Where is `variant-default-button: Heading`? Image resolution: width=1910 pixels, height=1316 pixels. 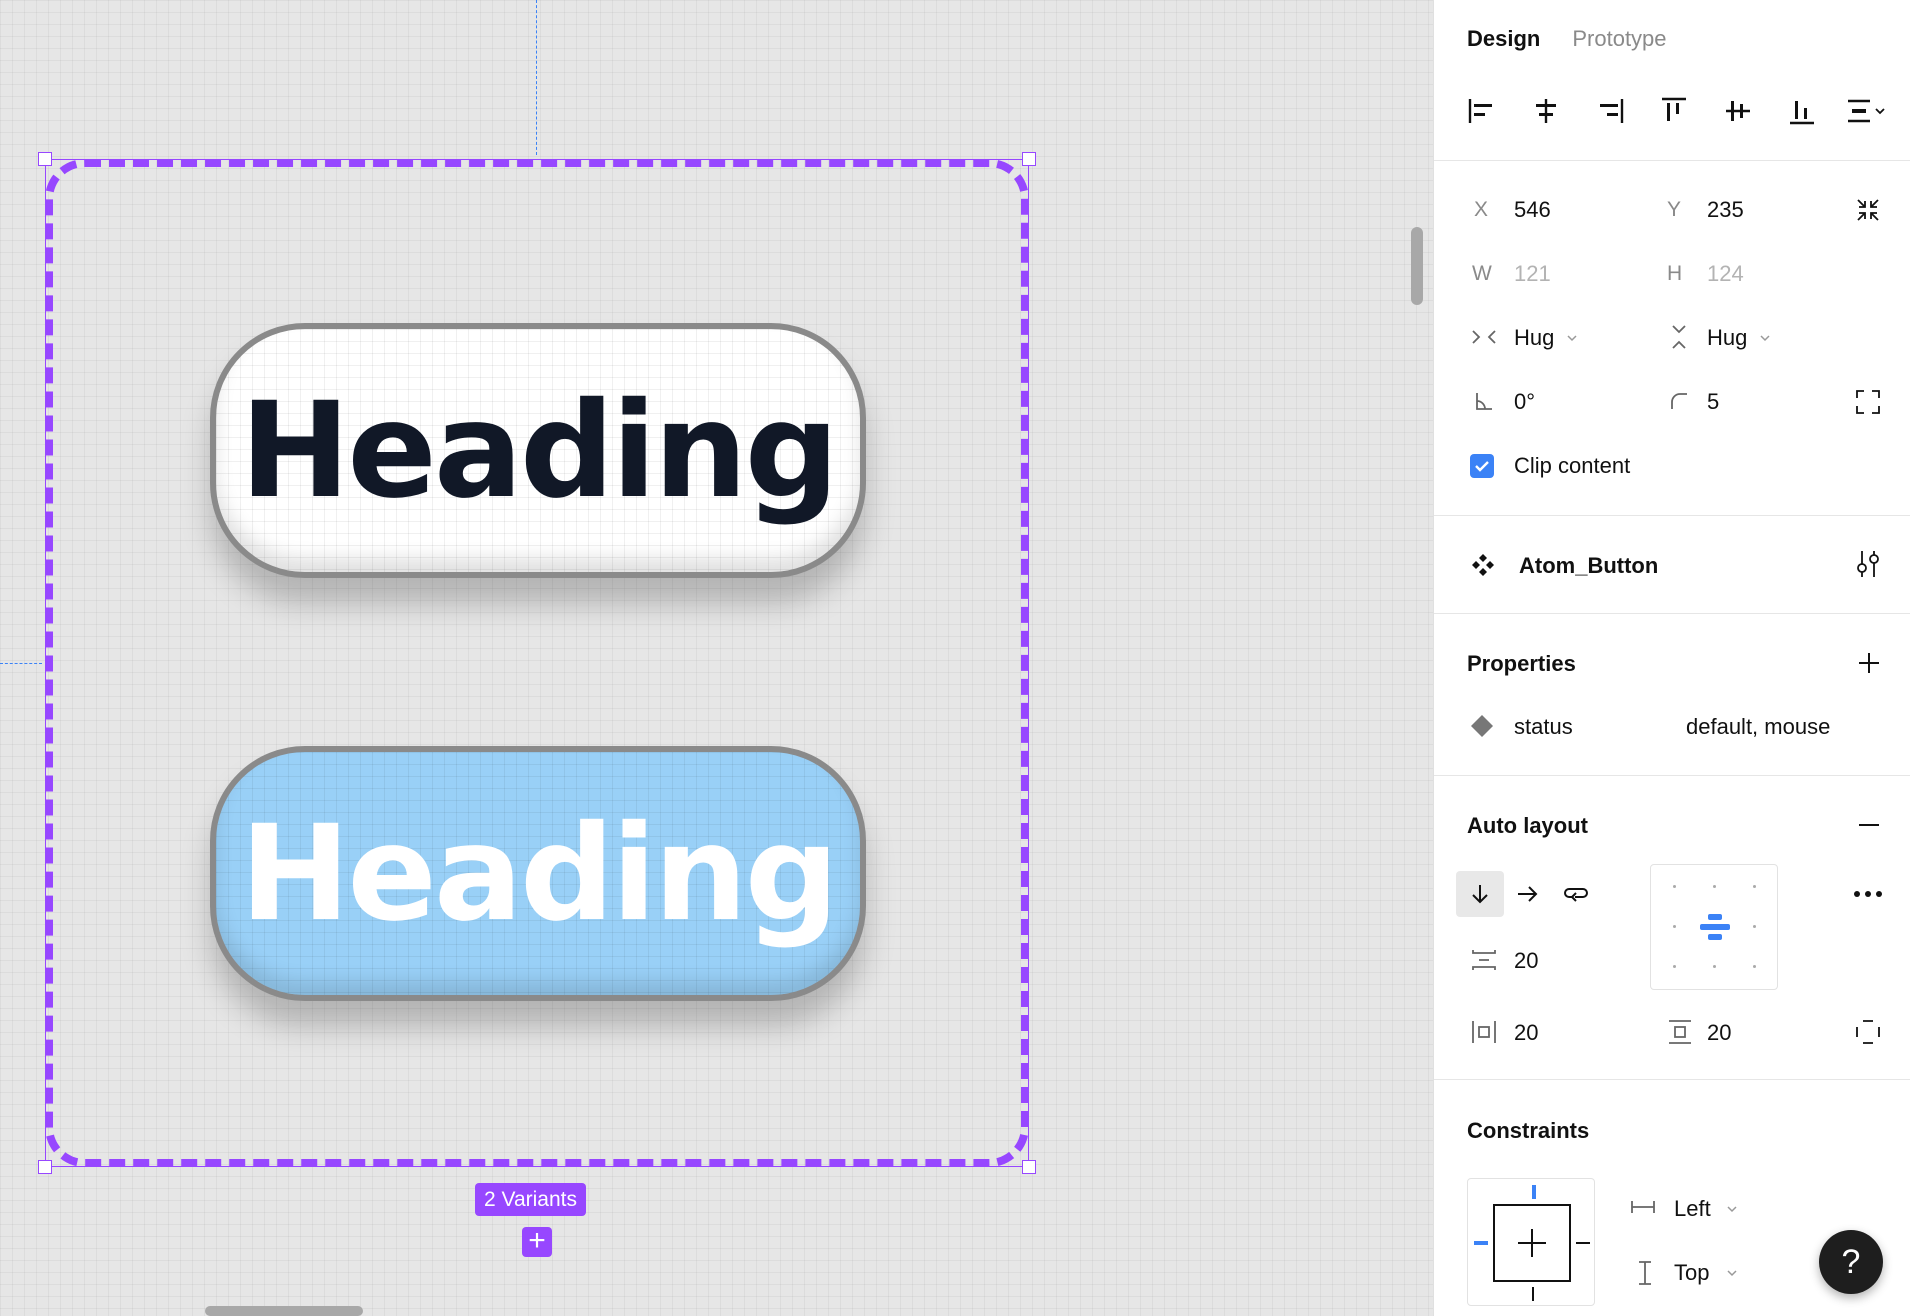 variant-default-button: Heading is located at coordinates (538, 450).